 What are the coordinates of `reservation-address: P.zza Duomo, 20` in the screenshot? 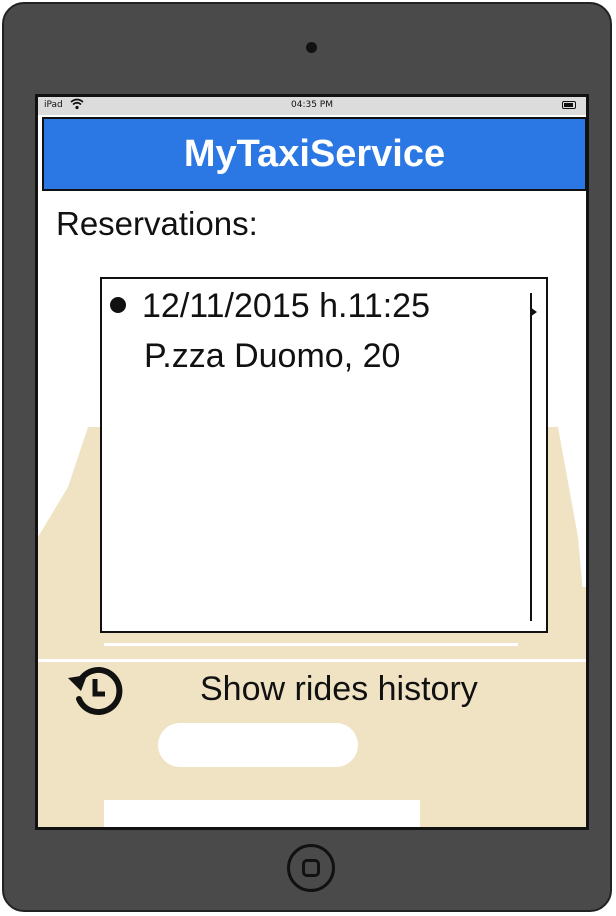 It's located at (272, 356).